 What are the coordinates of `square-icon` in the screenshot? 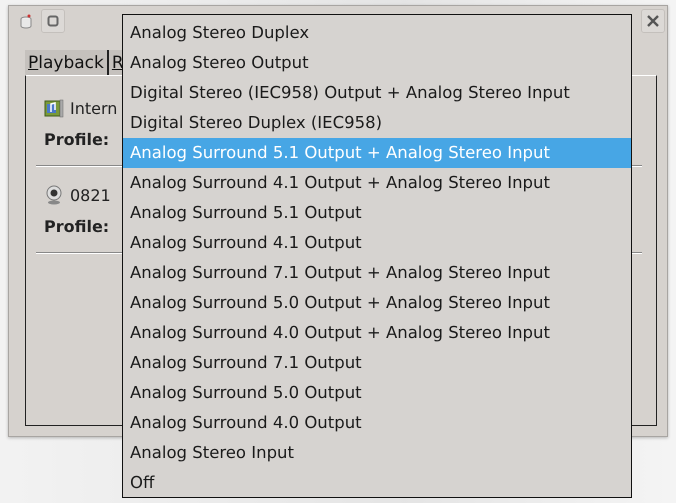 It's located at (53, 21).